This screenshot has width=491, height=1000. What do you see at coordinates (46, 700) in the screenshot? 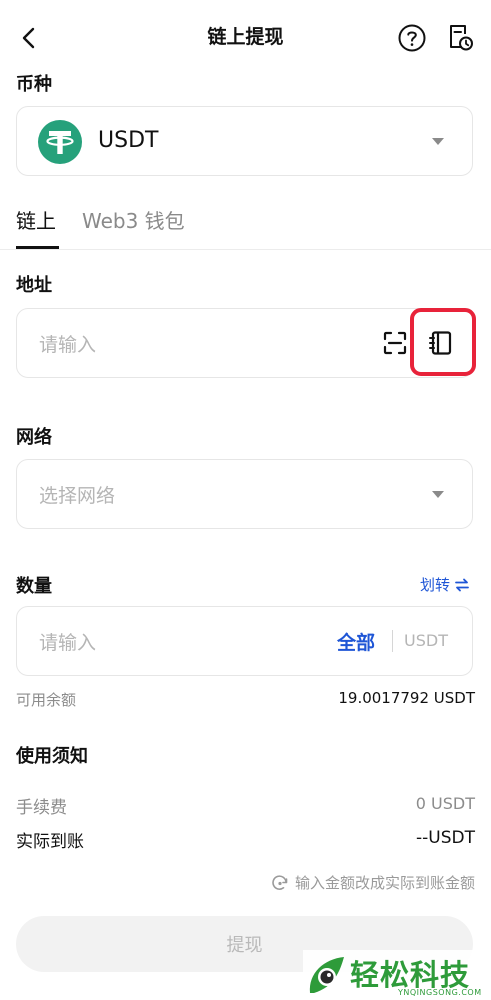
I see `available-label: 可用余额` at bounding box center [46, 700].